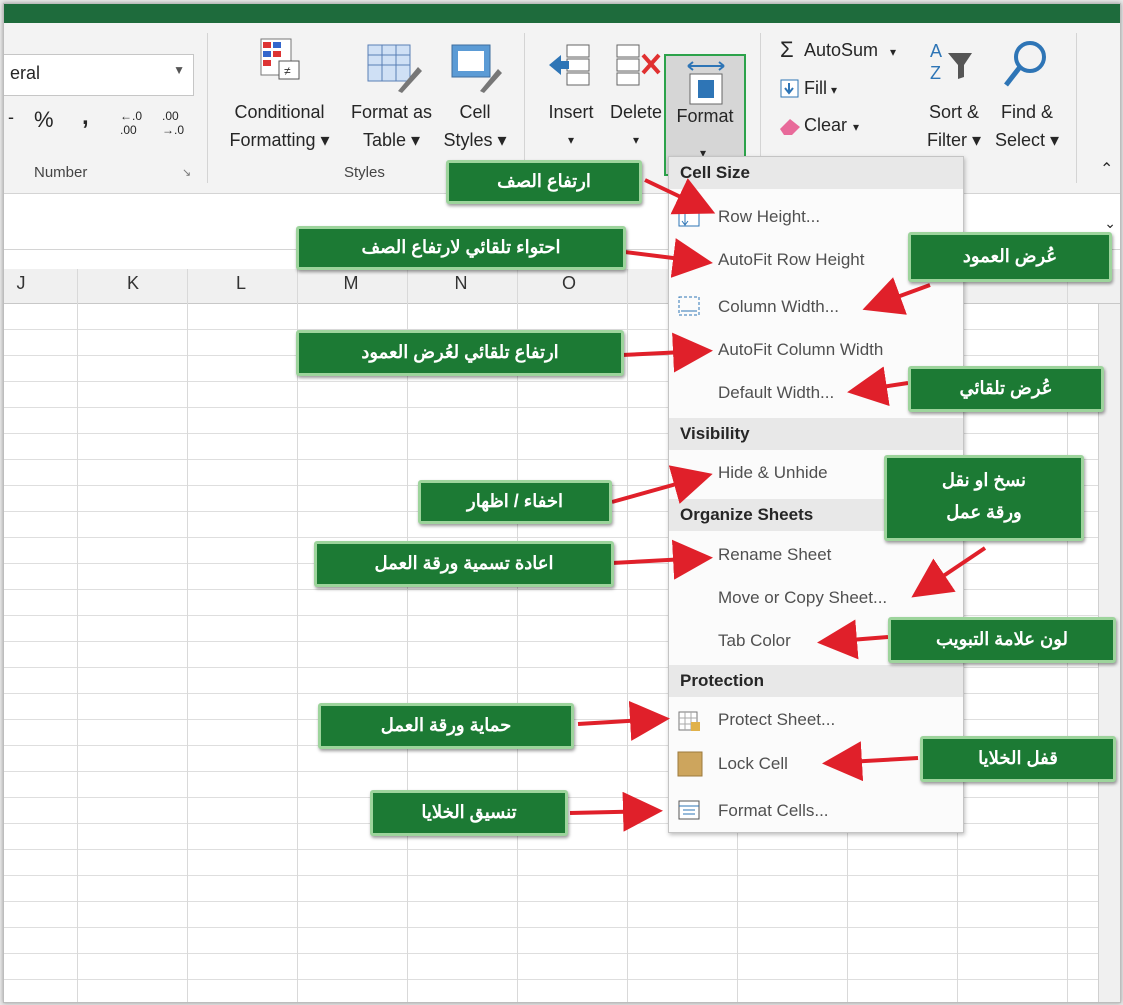  Describe the element at coordinates (690, 764) in the screenshot. I see `lock-cell-icon` at that location.